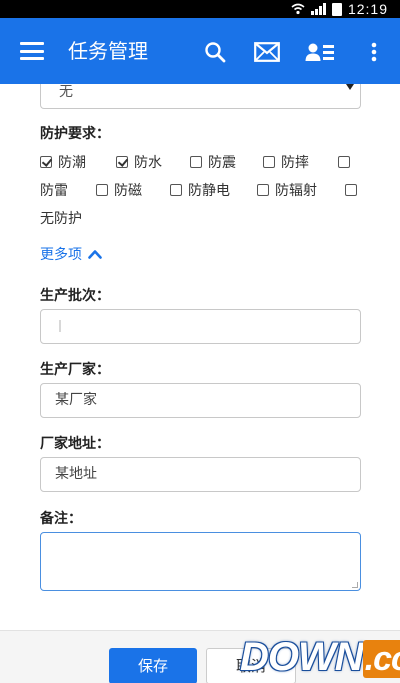  Describe the element at coordinates (200, 9) in the screenshot. I see `status-bar: 12:19` at that location.